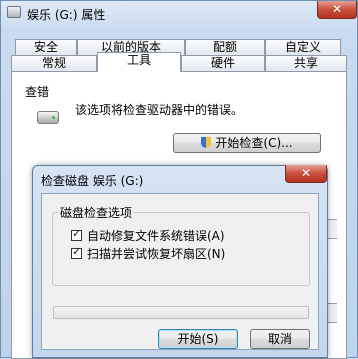 This screenshot has height=359, width=358. I want to click on close-button: ✕, so click(337, 10).